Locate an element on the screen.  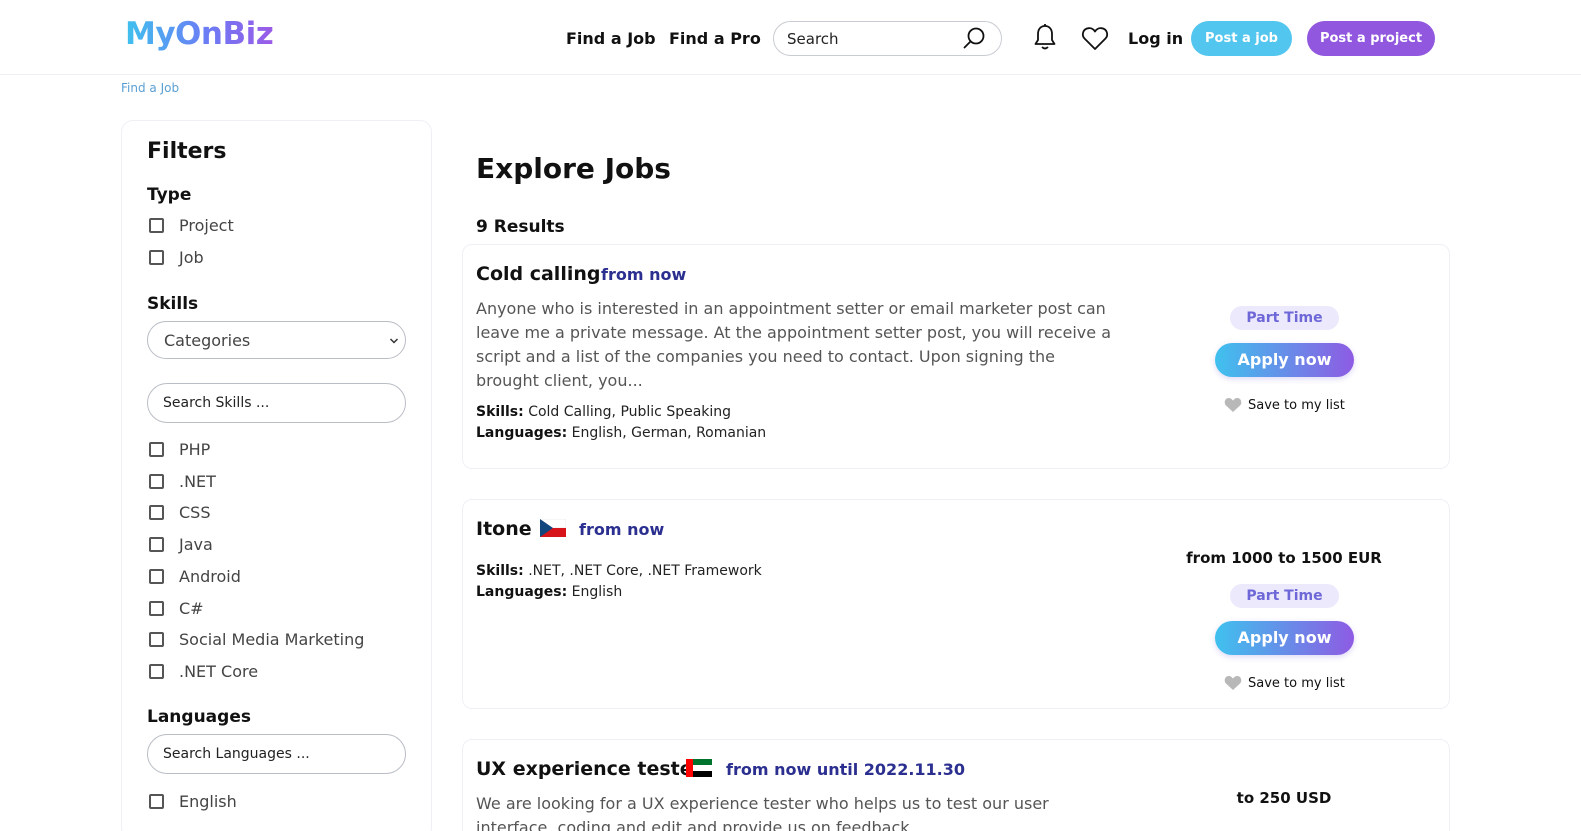
nav-find-a-job: Find a Job is located at coordinates (611, 38).